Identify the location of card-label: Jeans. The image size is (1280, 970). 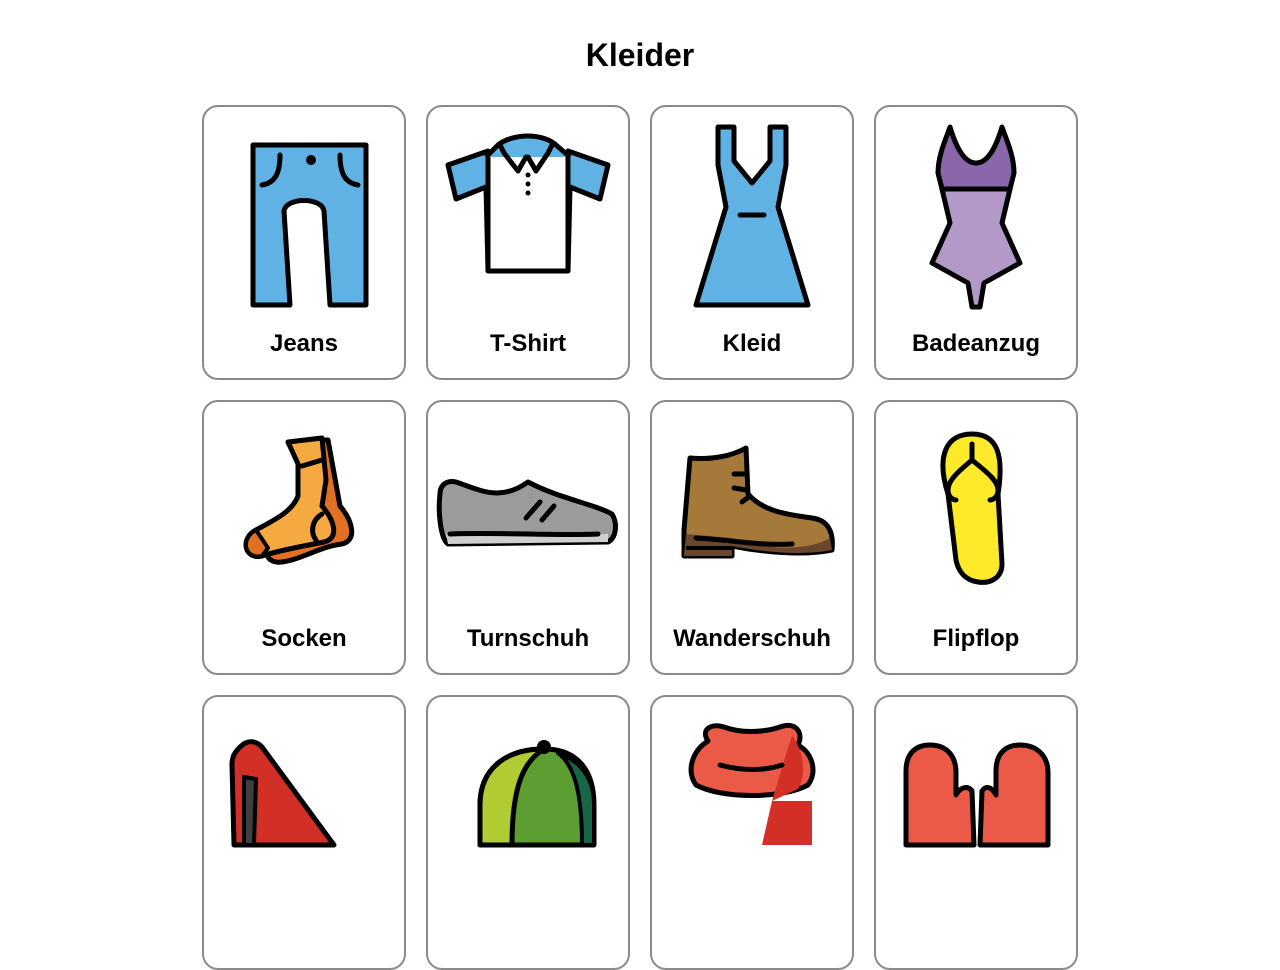
(304, 343).